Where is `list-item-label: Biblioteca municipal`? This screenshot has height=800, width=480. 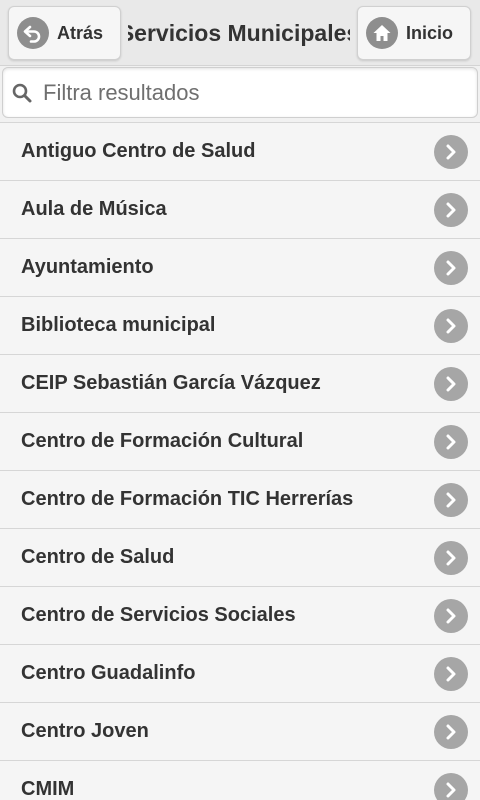
list-item-label: Biblioteca municipal is located at coordinates (118, 325).